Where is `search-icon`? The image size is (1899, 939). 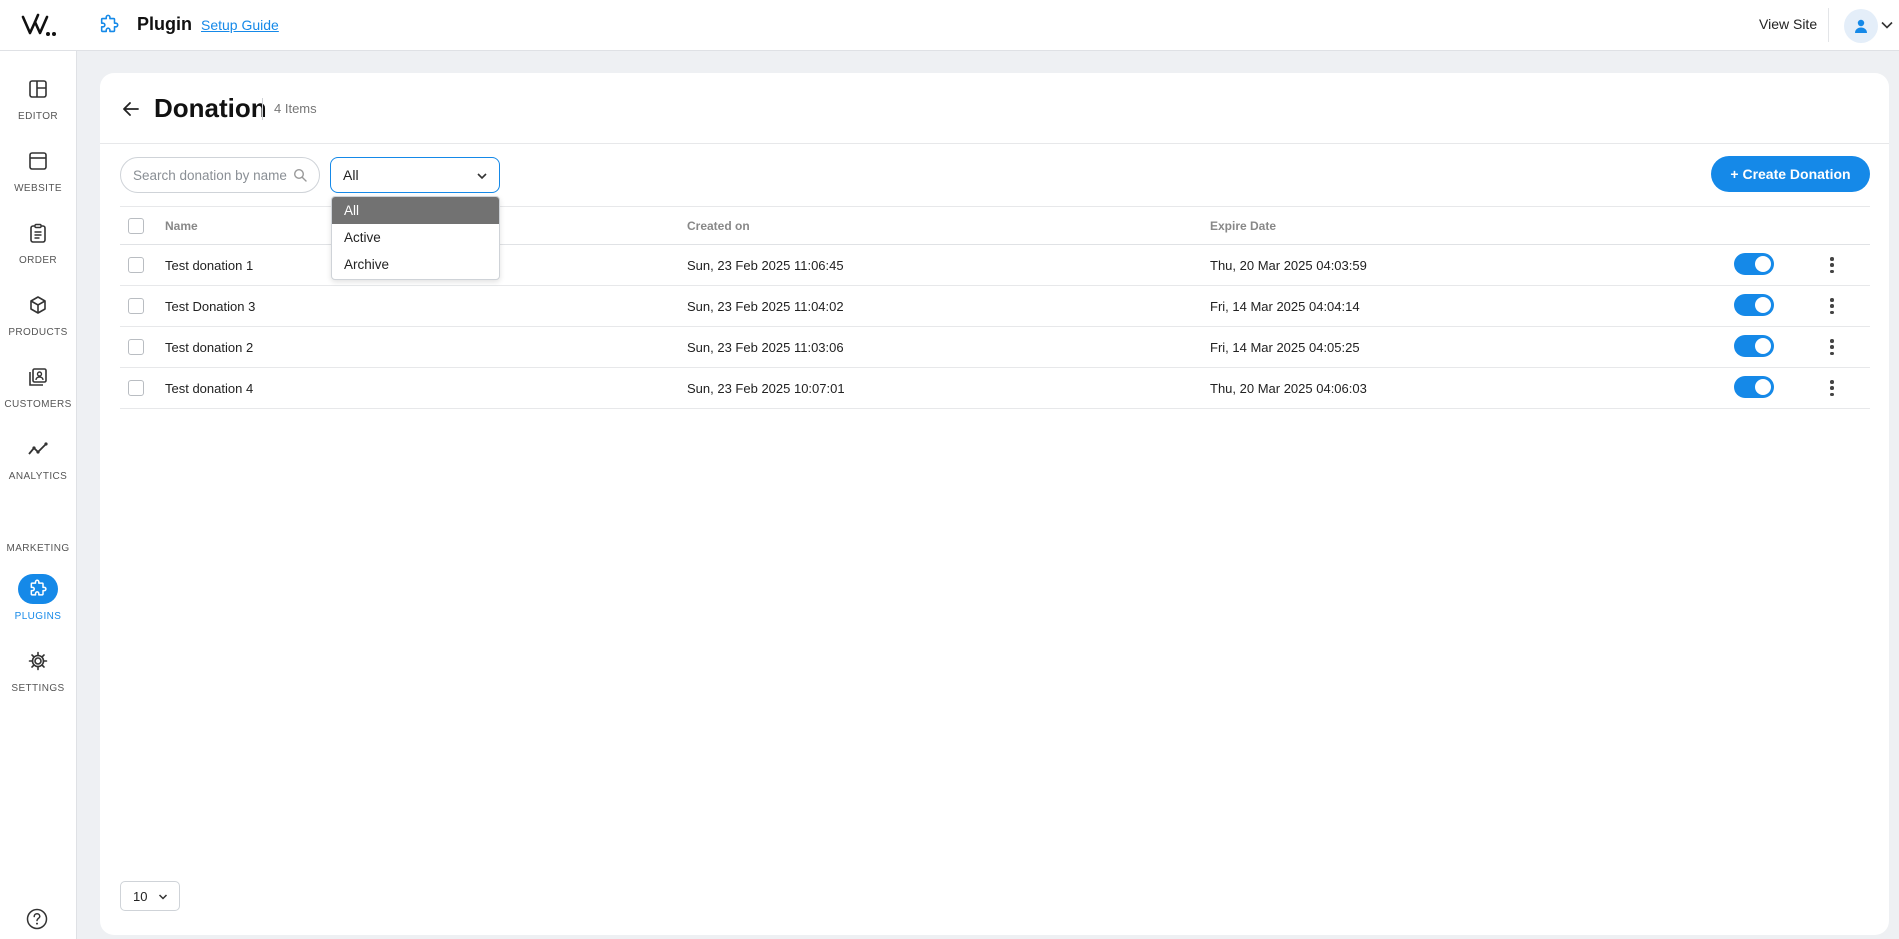 search-icon is located at coordinates (300, 175).